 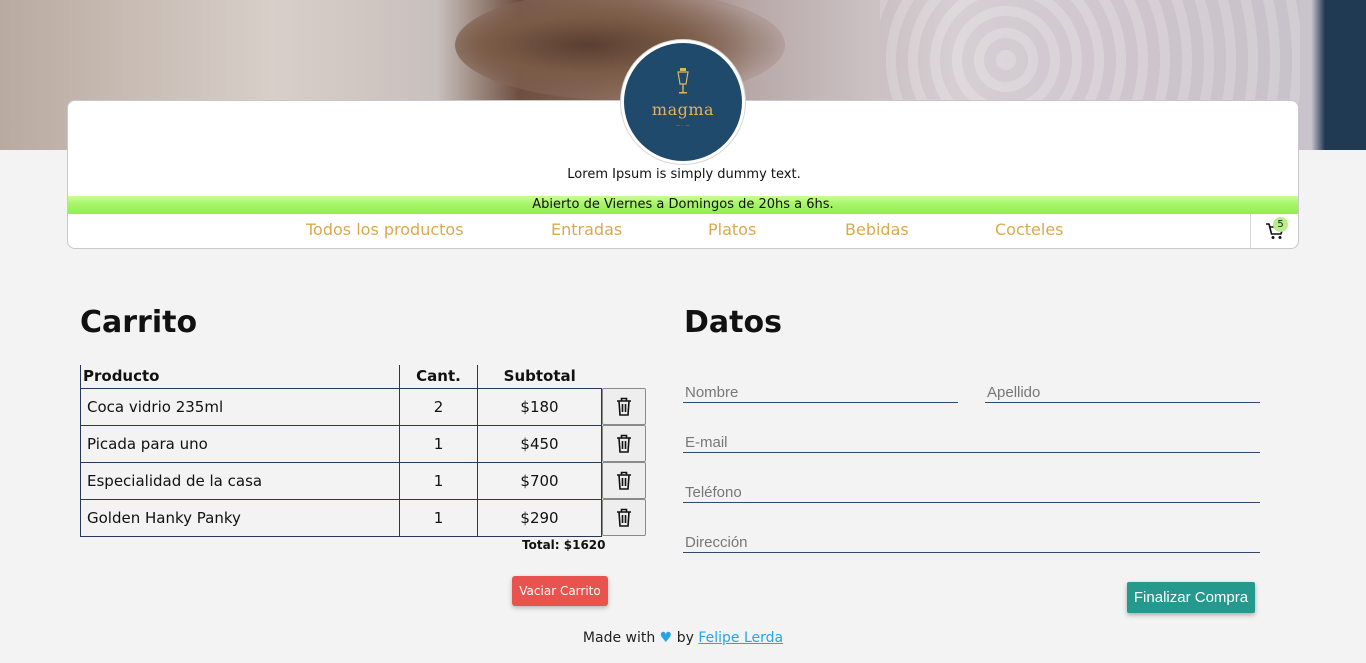 I want to click on address-field, so click(x=971, y=542).